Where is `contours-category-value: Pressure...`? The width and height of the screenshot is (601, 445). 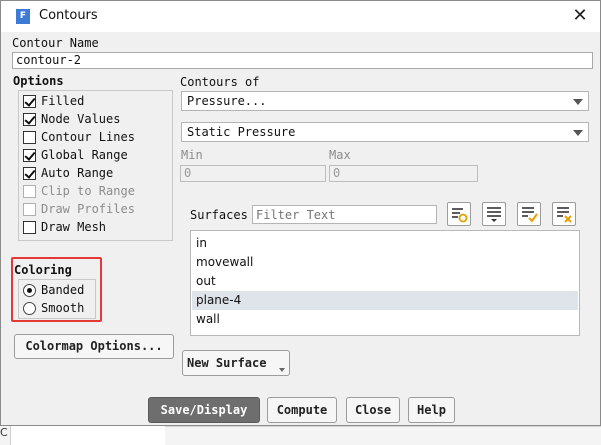
contours-category-value: Pressure... is located at coordinates (227, 101).